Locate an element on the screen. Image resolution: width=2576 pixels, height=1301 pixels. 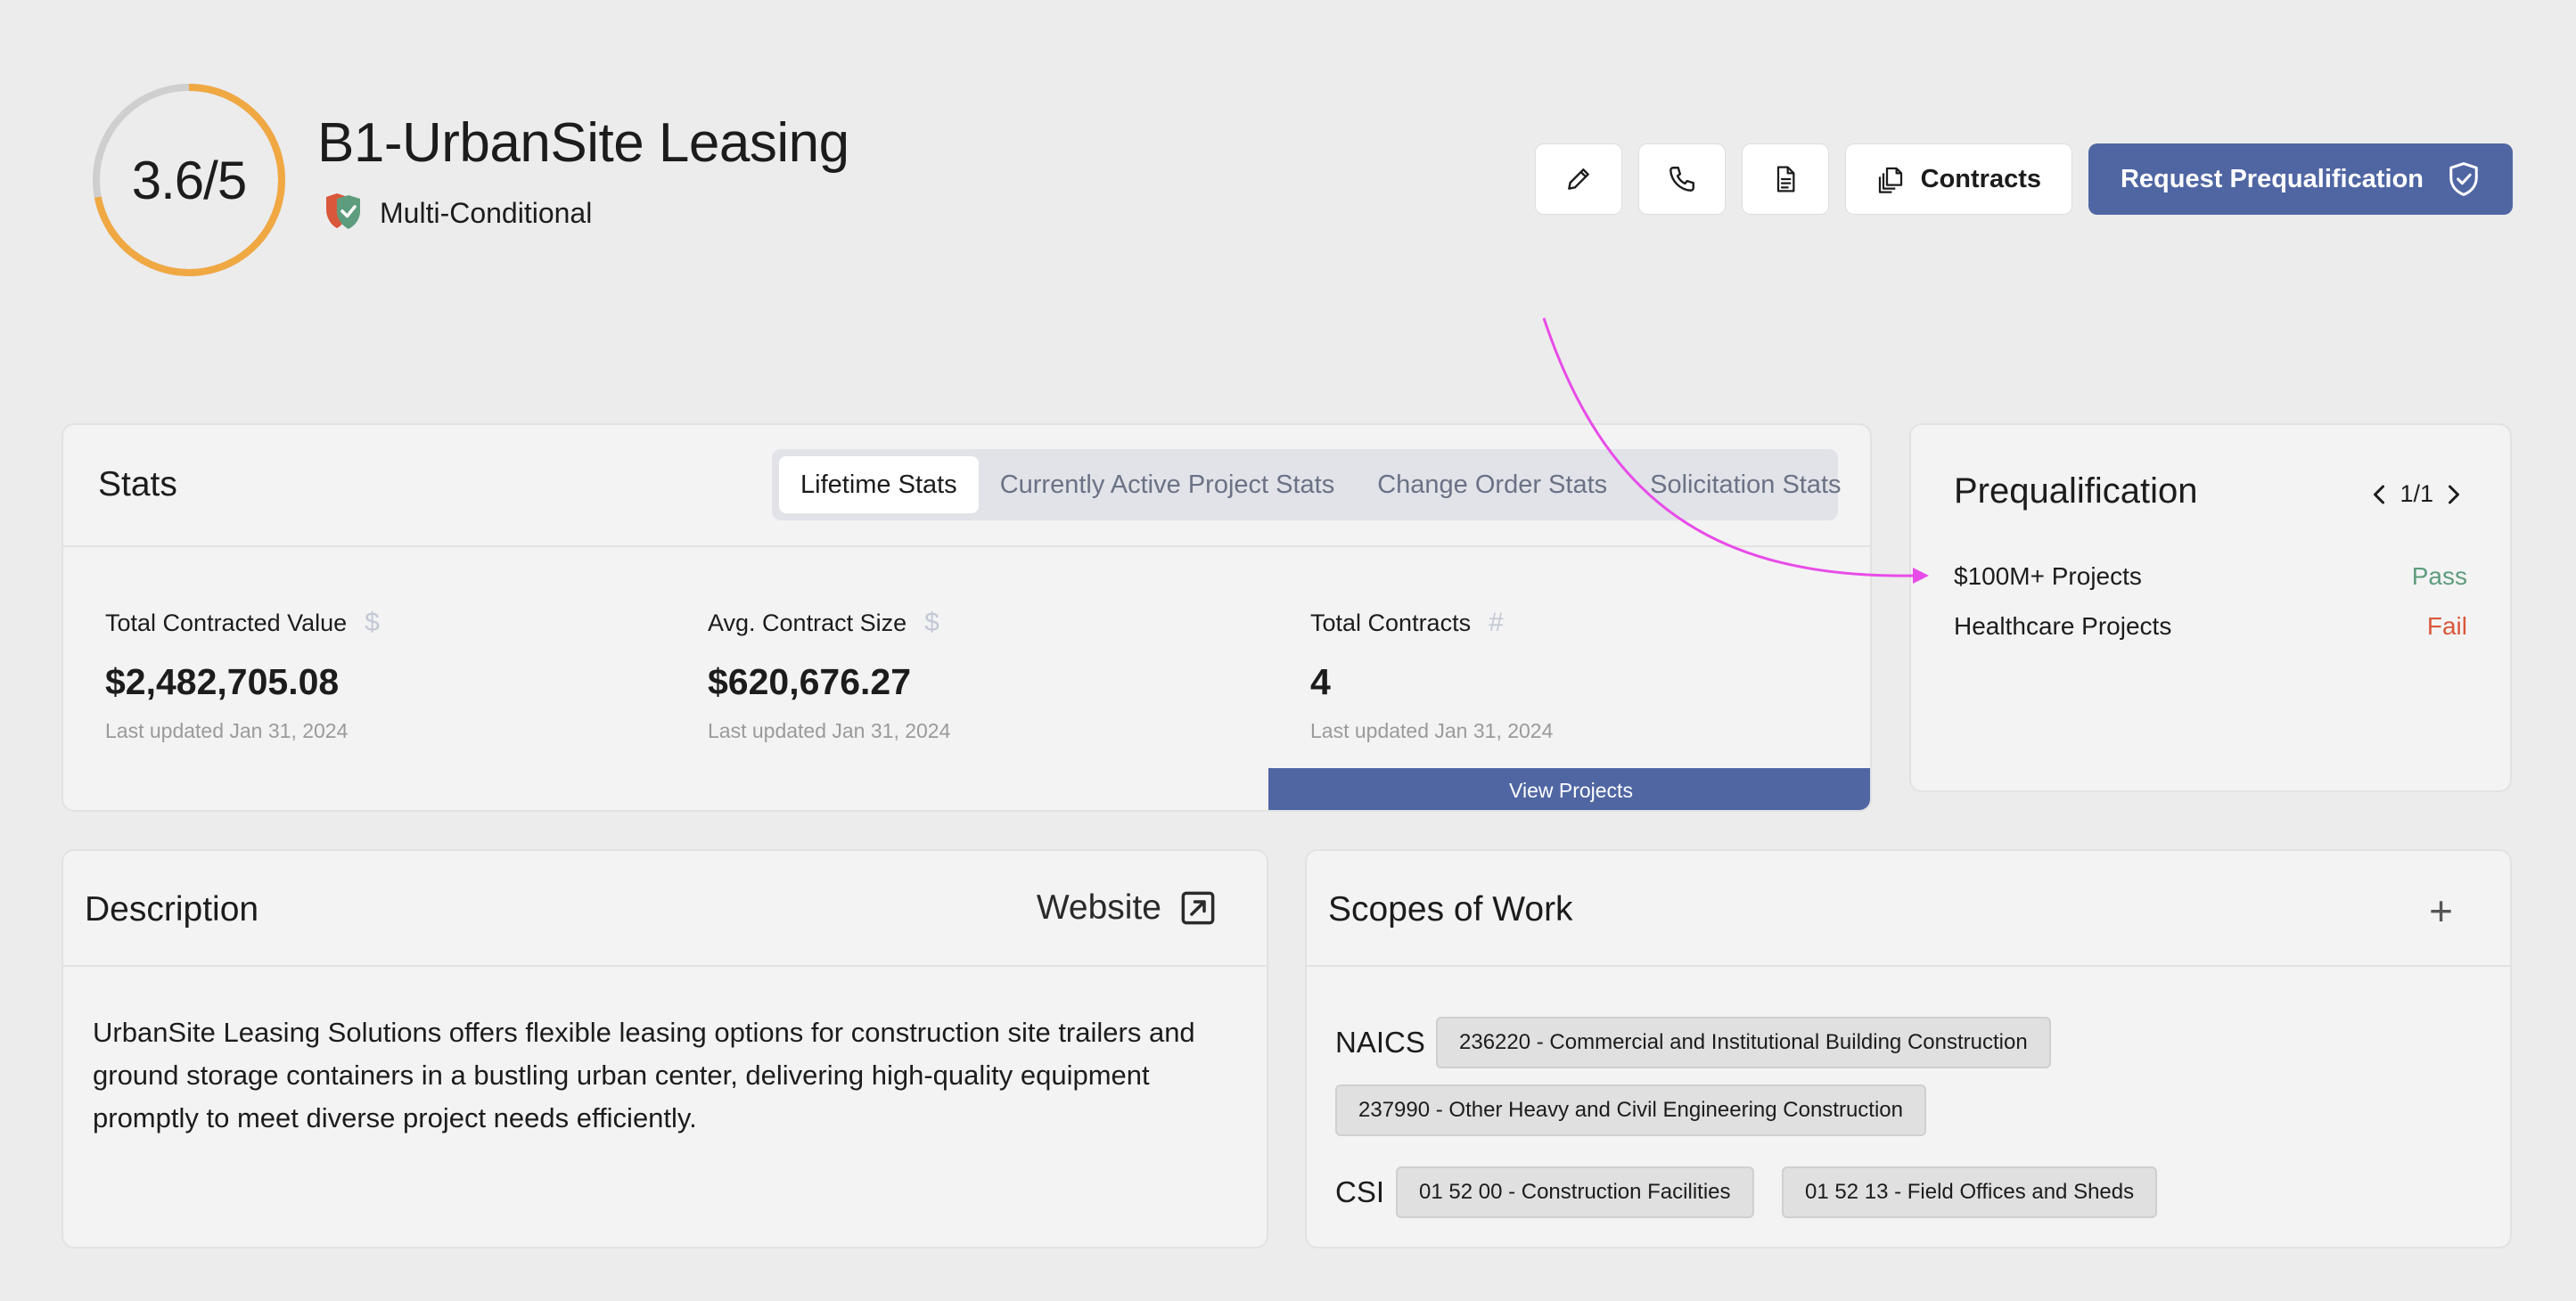
csi-label: CSI is located at coordinates (1360, 1192).